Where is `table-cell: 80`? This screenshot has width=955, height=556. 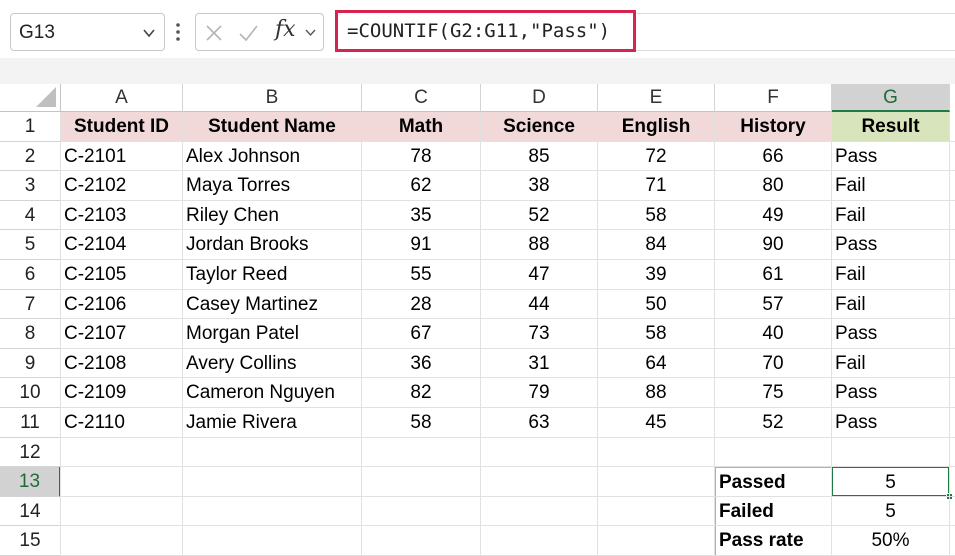
table-cell: 80 is located at coordinates (773, 186).